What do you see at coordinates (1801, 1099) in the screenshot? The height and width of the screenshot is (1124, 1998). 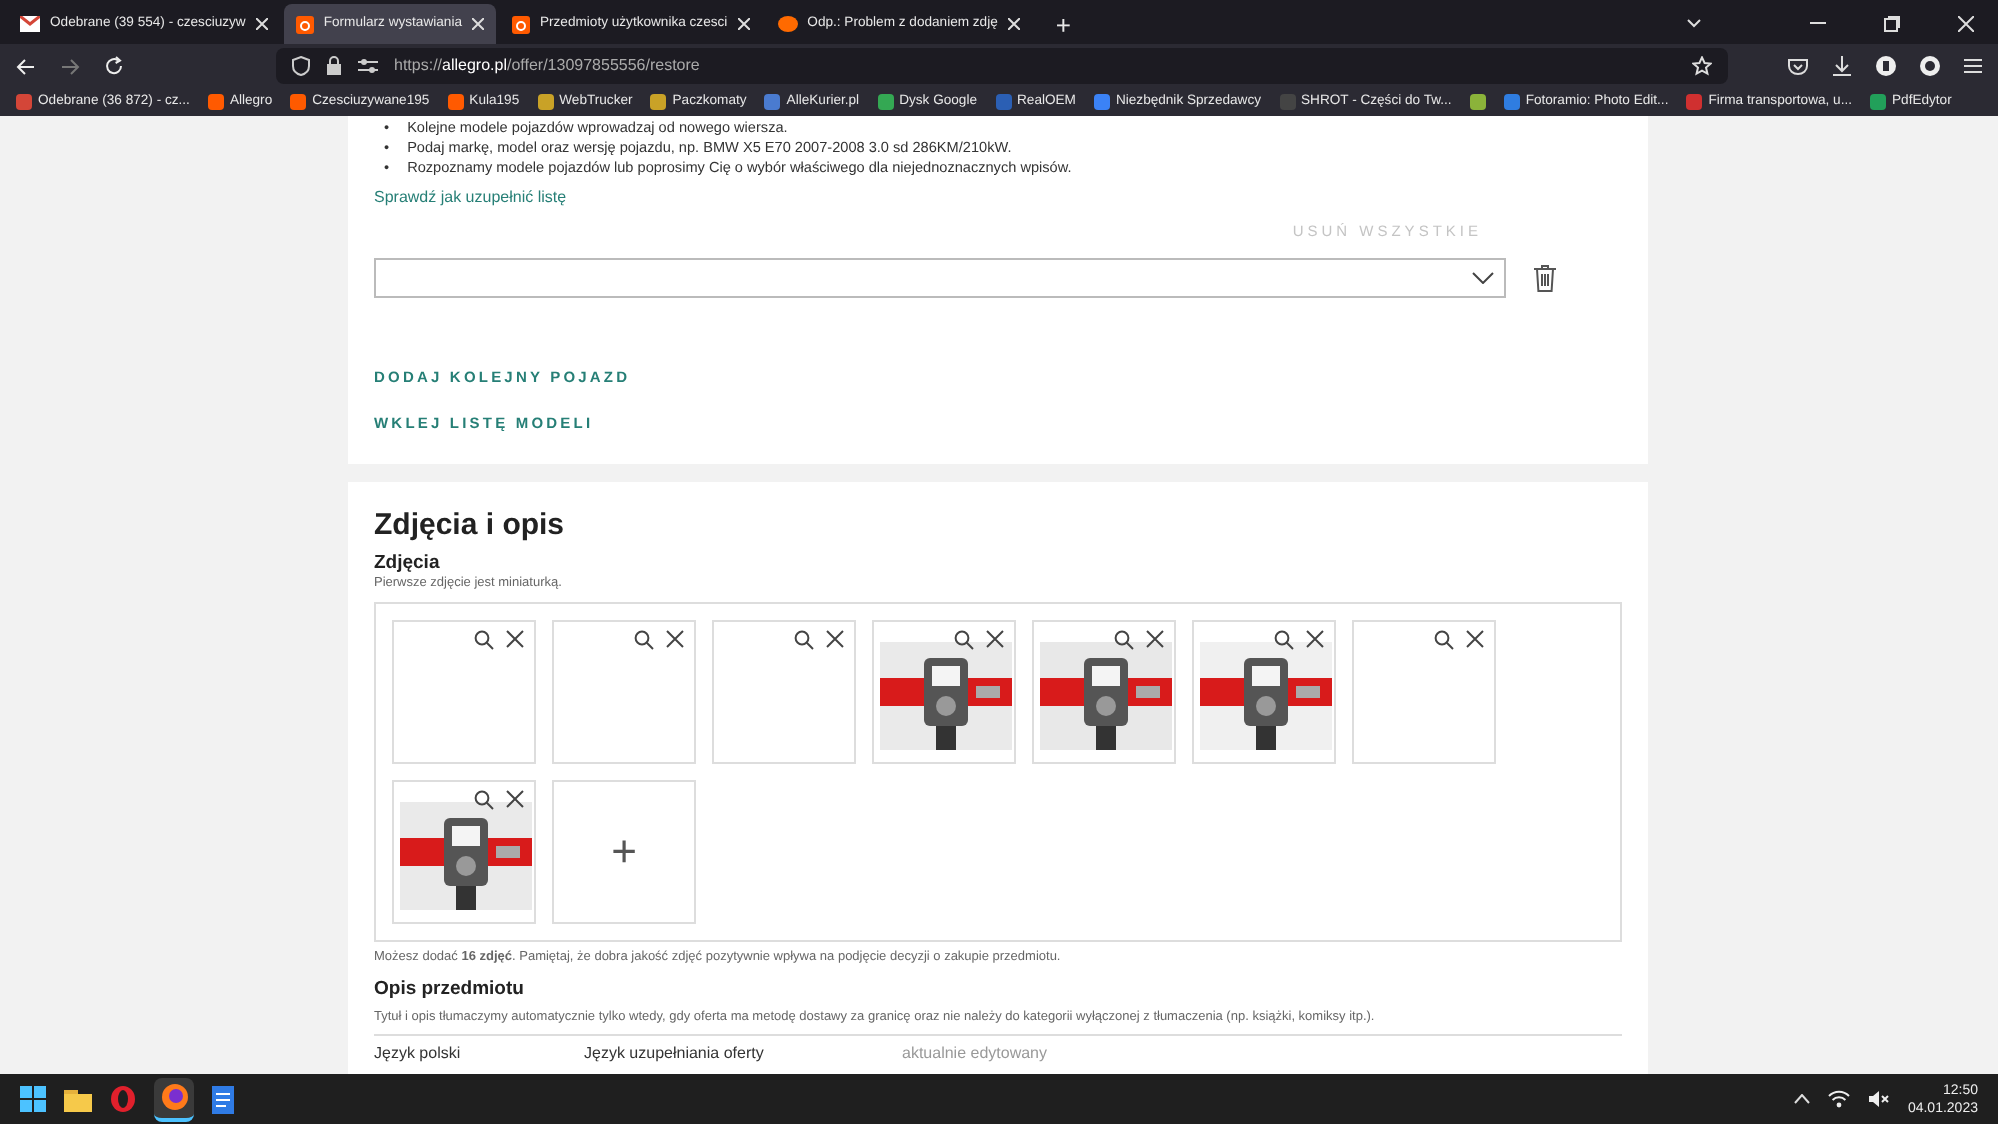 I see `chevron-up-icon` at bounding box center [1801, 1099].